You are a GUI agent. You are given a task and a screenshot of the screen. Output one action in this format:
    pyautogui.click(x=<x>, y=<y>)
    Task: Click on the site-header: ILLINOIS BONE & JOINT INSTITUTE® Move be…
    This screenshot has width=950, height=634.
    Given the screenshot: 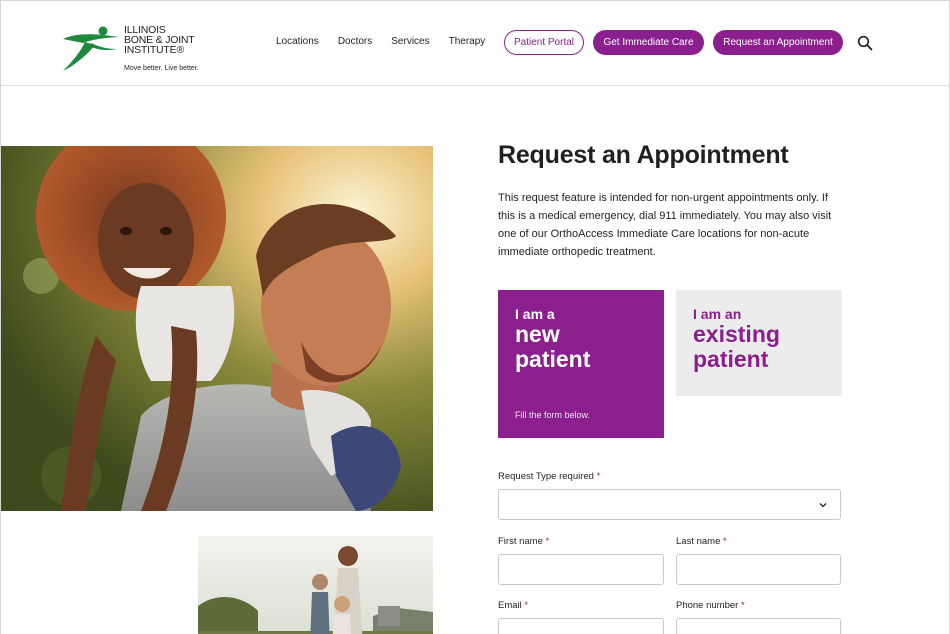 What is the action you would take?
    pyautogui.click(x=475, y=43)
    